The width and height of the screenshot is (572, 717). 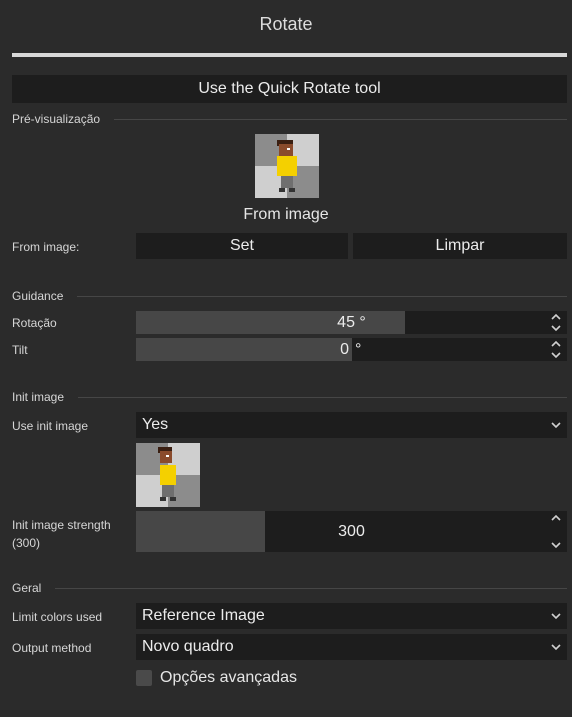 I want to click on init-image-thumbnail, so click(x=168, y=475).